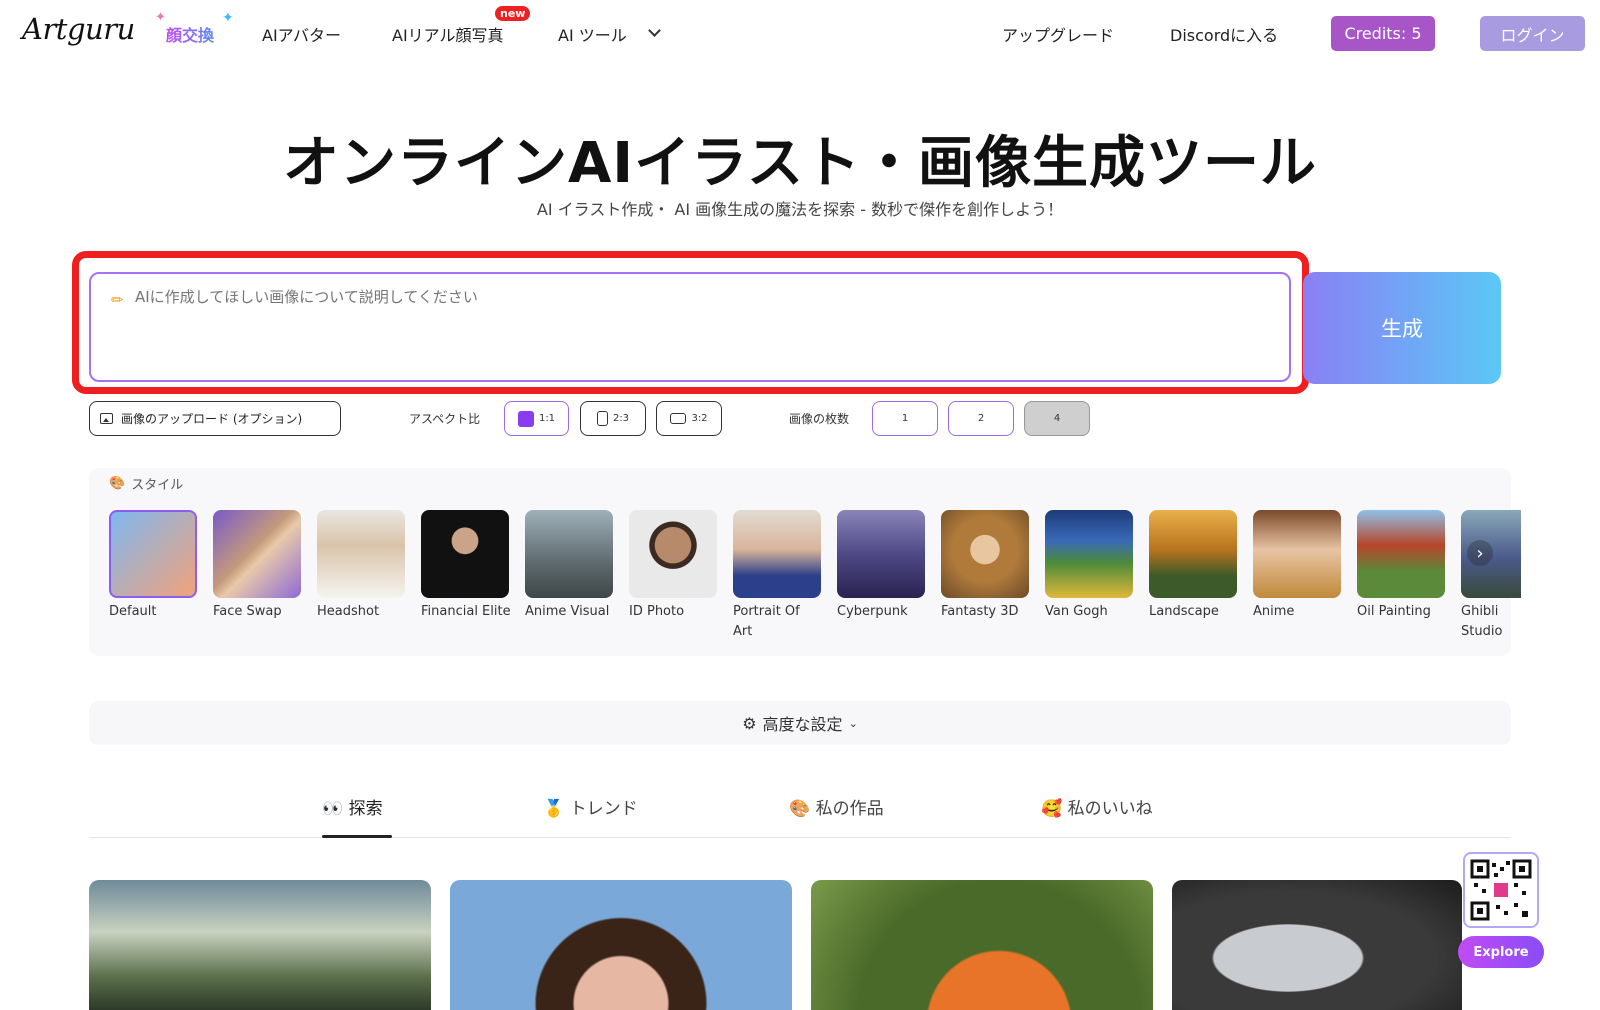  Describe the element at coordinates (466, 611) in the screenshot. I see `style-label: Financial Elite` at that location.